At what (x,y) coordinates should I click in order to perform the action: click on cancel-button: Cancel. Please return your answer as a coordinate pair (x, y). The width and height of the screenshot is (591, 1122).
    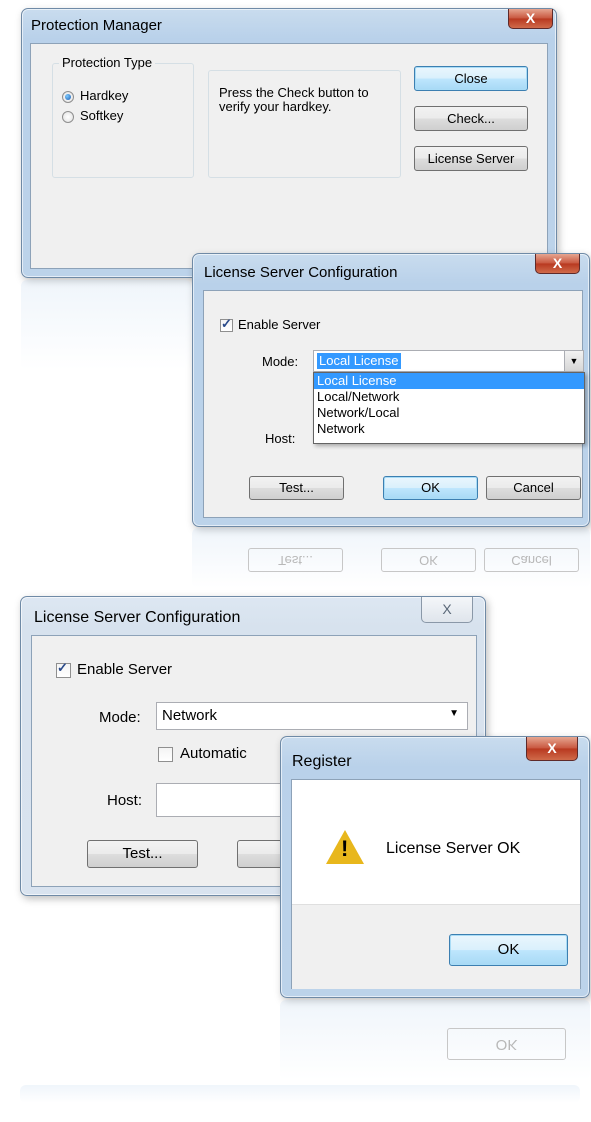
    Looking at the image, I should click on (533, 488).